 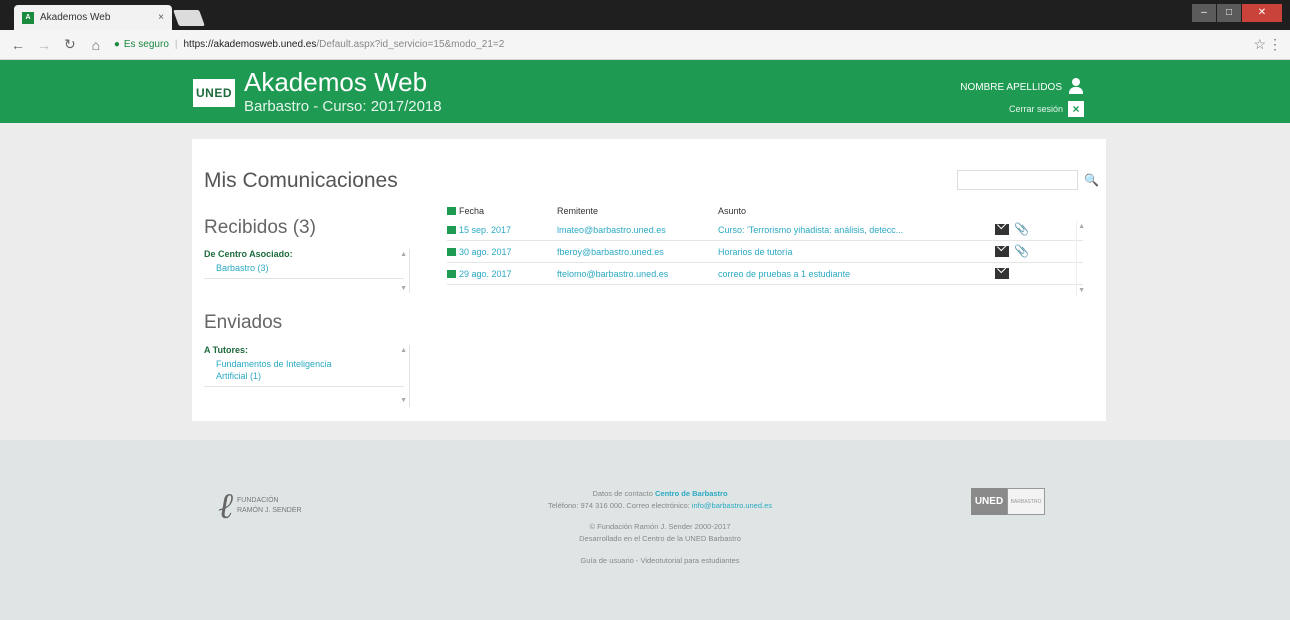 What do you see at coordinates (830, 274) in the screenshot?
I see `row-subject: correo de pruebas a 1 estudiante` at bounding box center [830, 274].